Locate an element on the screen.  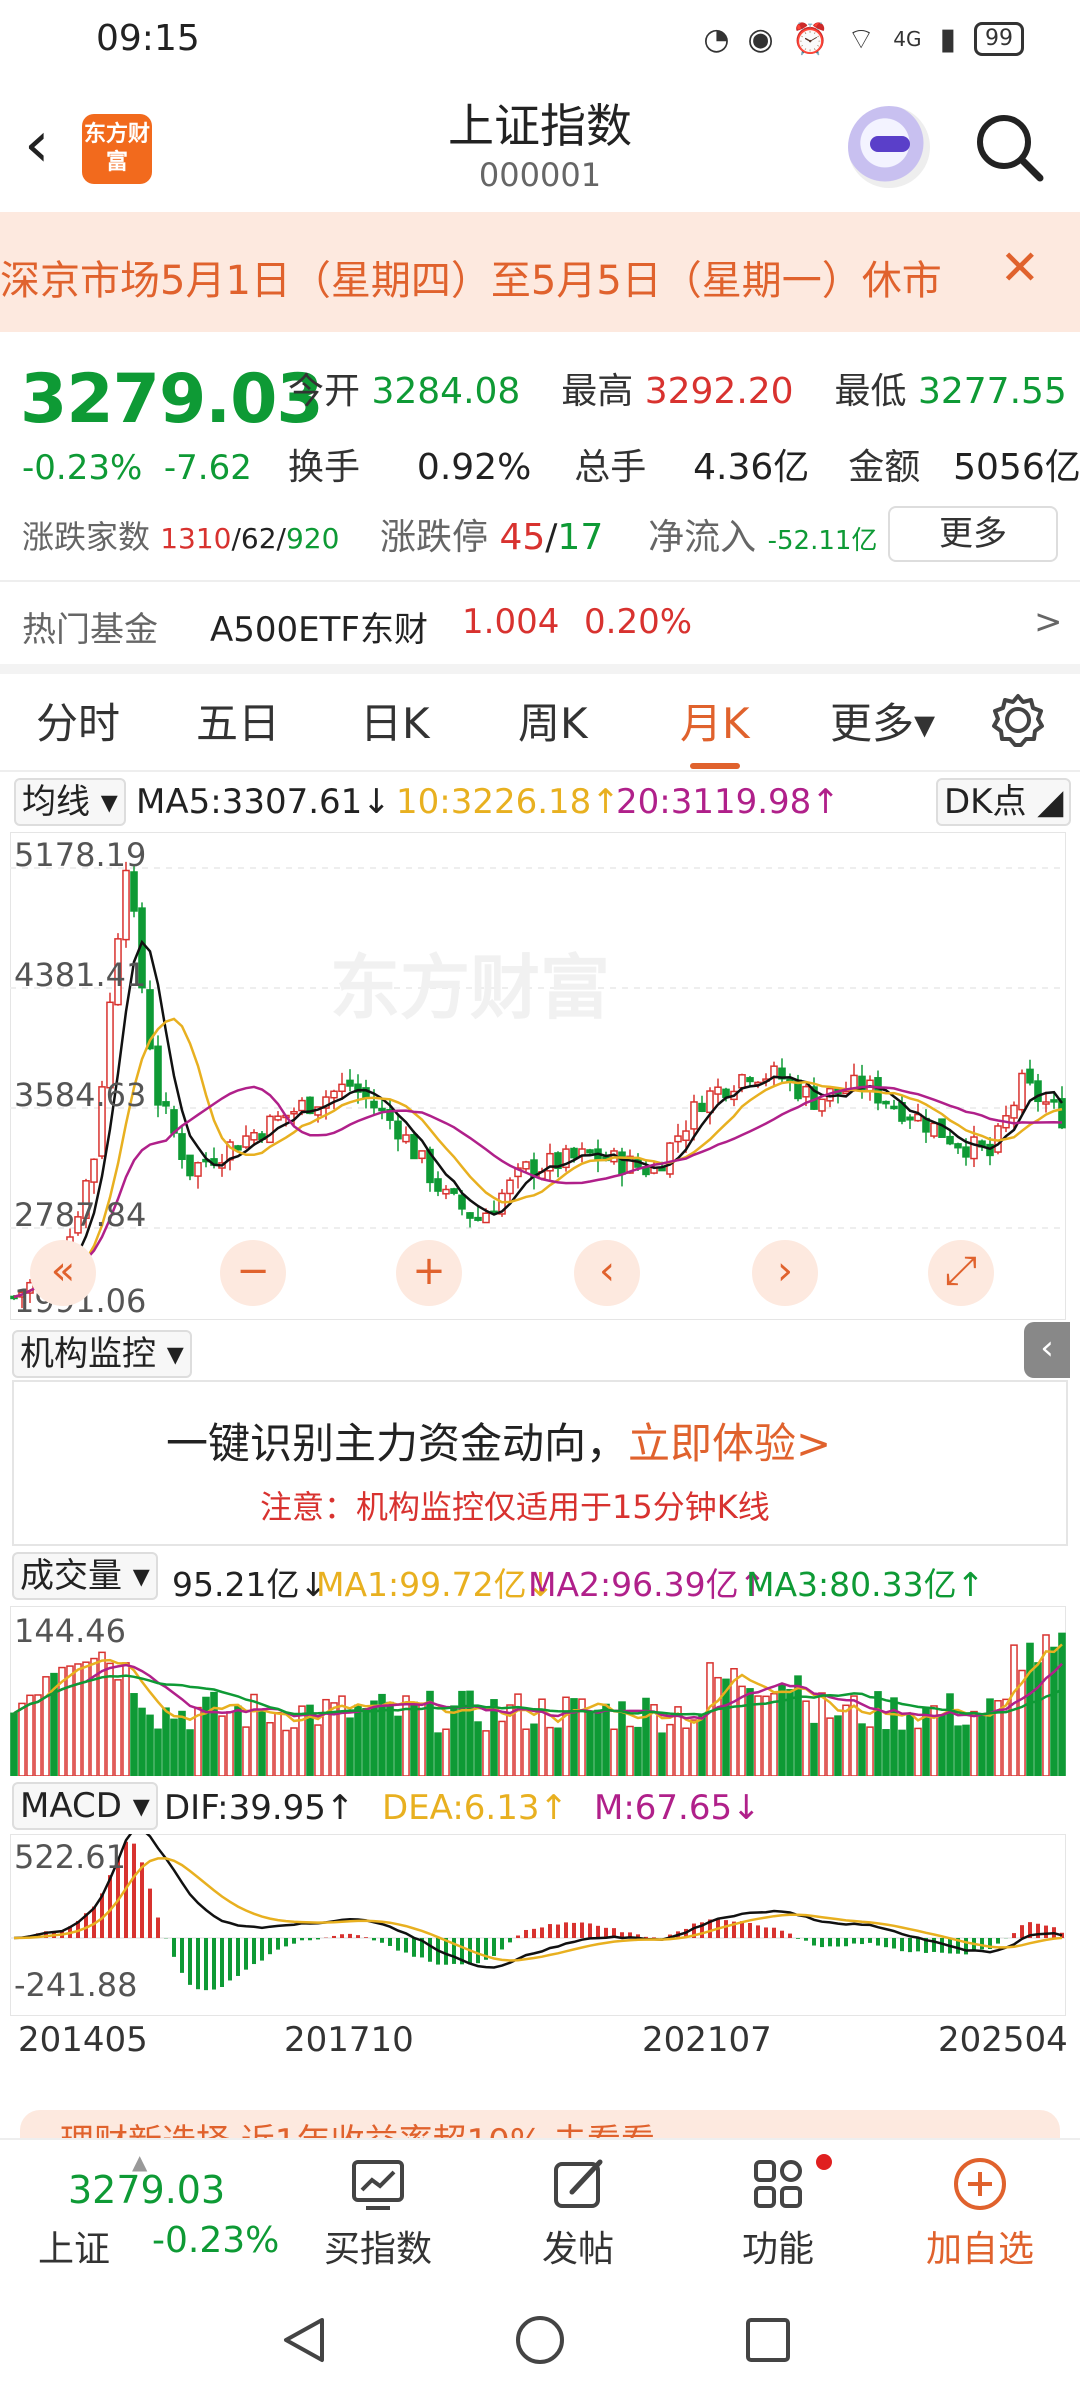
breadth-flat: /62/ is located at coordinates (258, 538).